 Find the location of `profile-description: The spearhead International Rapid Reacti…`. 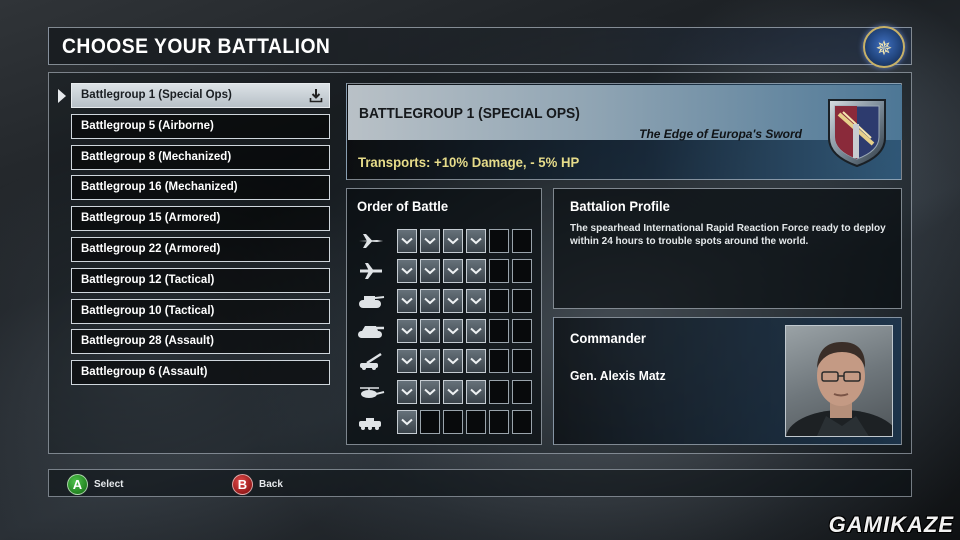

profile-description: The spearhead International Rapid Reacti… is located at coordinates (728, 235).